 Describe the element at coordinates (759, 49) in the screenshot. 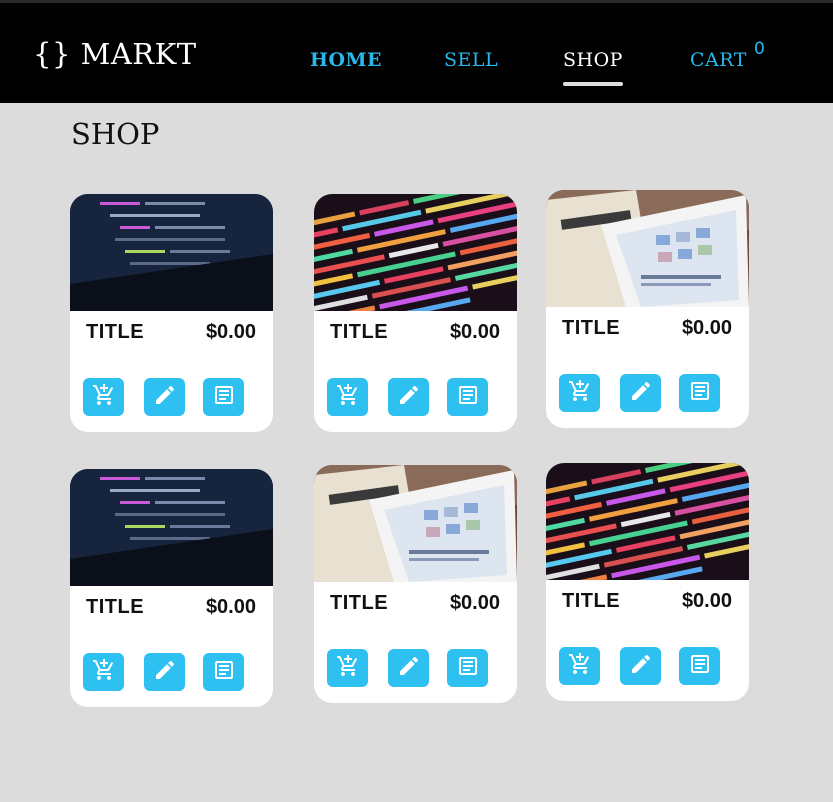

I see `cart-count-badge: 0` at that location.